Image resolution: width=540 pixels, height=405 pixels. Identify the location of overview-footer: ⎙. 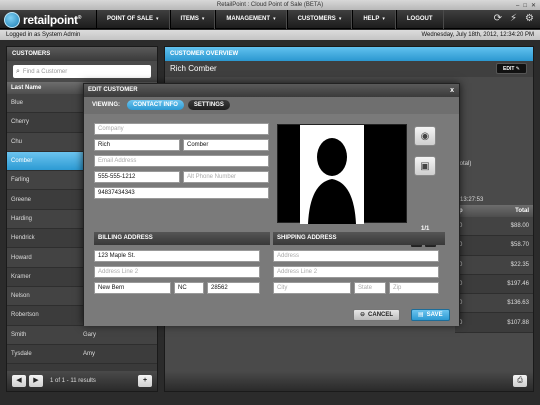
(349, 381).